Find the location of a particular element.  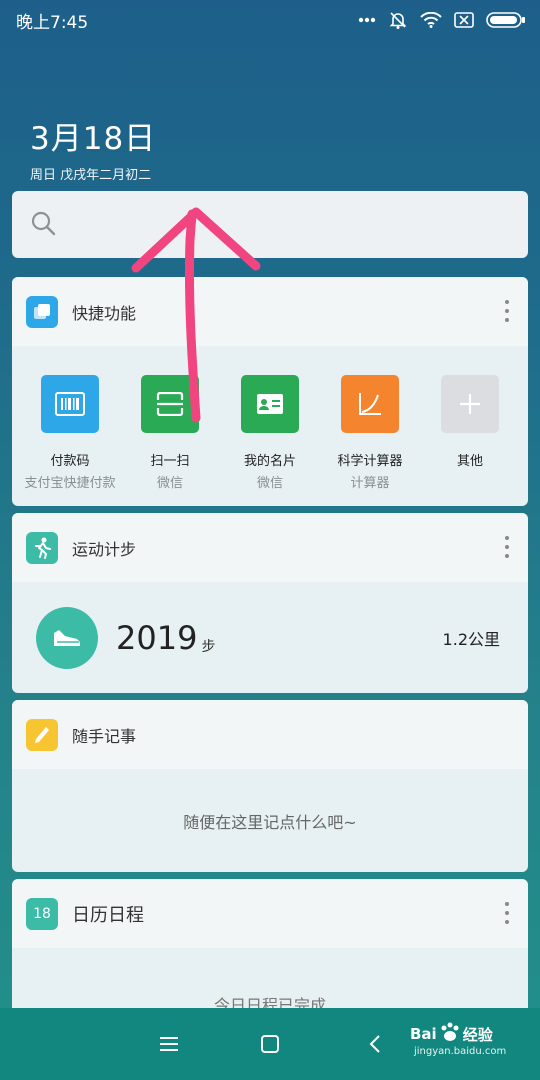

plus-icon is located at coordinates (470, 404).